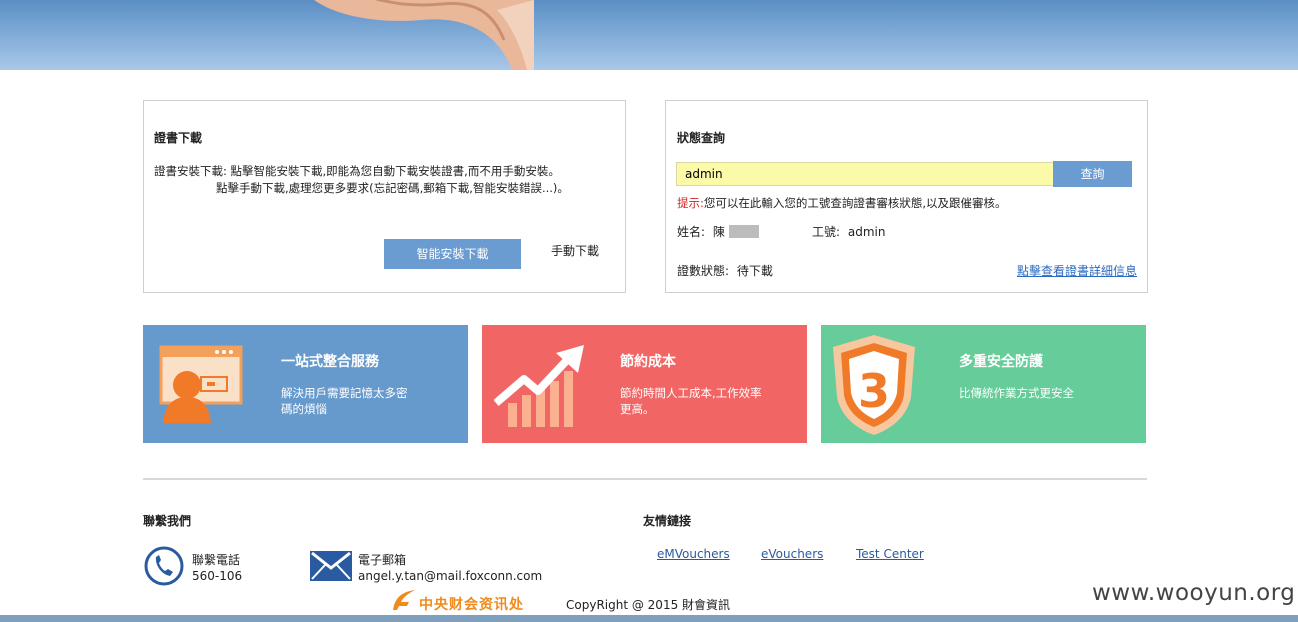 This screenshot has height=622, width=1298. Describe the element at coordinates (1092, 174) in the screenshot. I see `query-button: 查詢` at that location.